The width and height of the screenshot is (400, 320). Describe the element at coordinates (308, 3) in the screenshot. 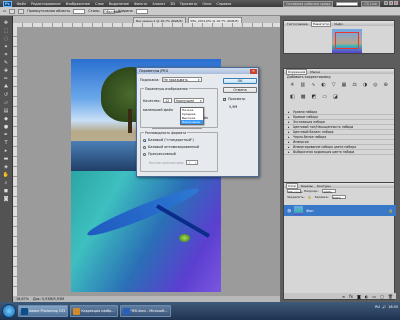

I see `workspace-button: Основная рабочая среда` at that location.